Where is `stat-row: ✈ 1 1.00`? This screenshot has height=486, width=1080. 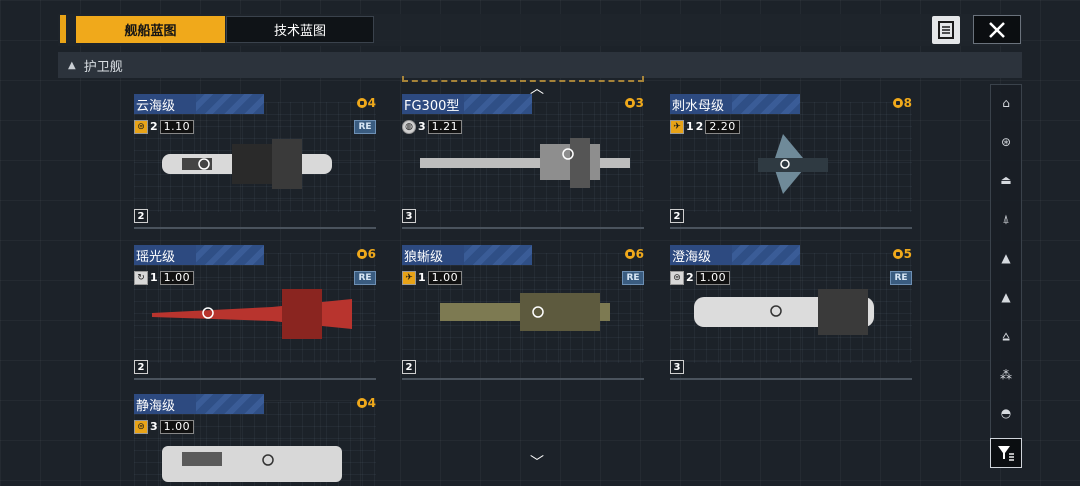 stat-row: ✈ 1 1.00 is located at coordinates (432, 277).